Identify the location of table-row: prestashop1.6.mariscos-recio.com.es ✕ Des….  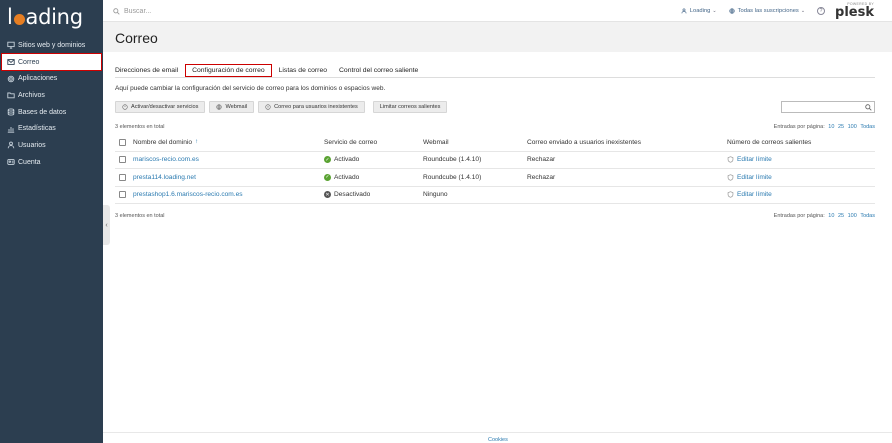
(495, 195).